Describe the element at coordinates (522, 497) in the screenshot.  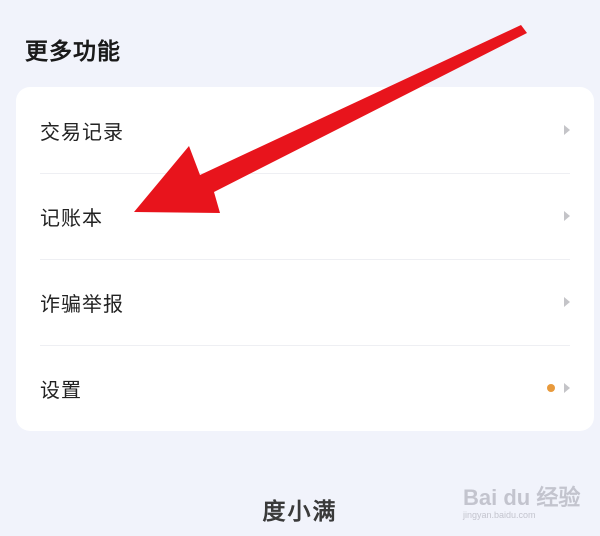
I see `watermark-logo: Bai du 经验` at that location.